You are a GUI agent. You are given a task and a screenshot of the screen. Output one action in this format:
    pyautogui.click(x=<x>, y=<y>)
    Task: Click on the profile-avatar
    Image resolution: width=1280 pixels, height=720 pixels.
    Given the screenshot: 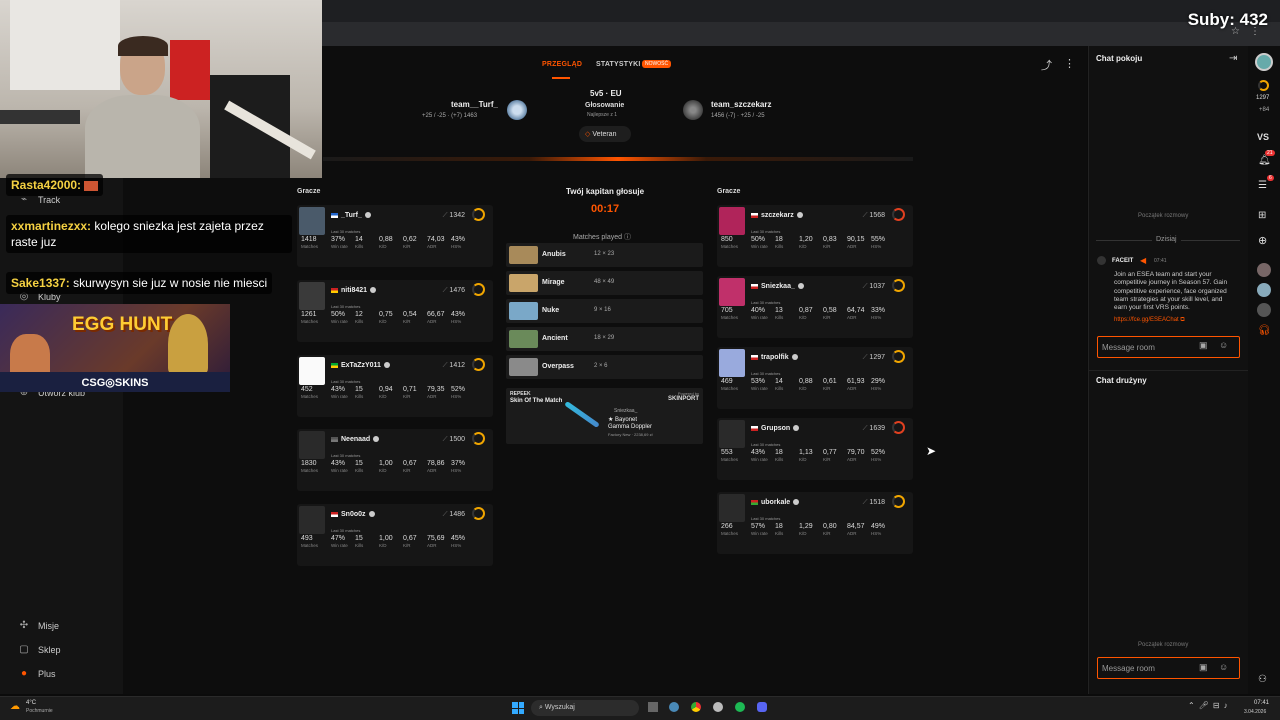 What is the action you would take?
    pyautogui.click(x=1264, y=62)
    